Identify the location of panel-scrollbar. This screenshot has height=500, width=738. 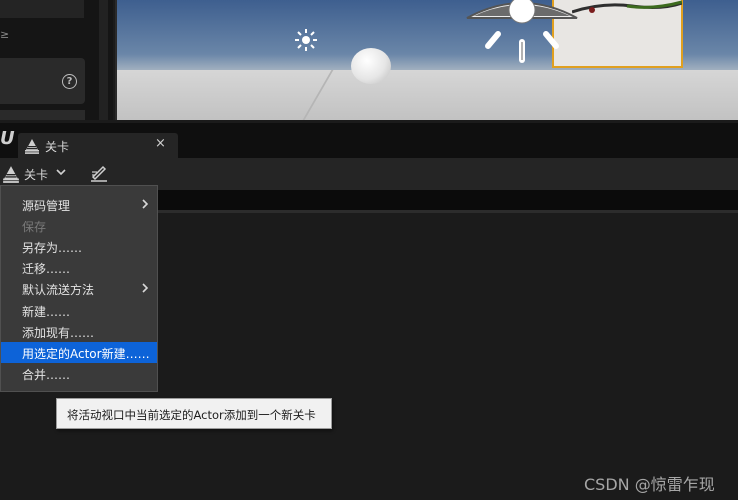
(103, 60).